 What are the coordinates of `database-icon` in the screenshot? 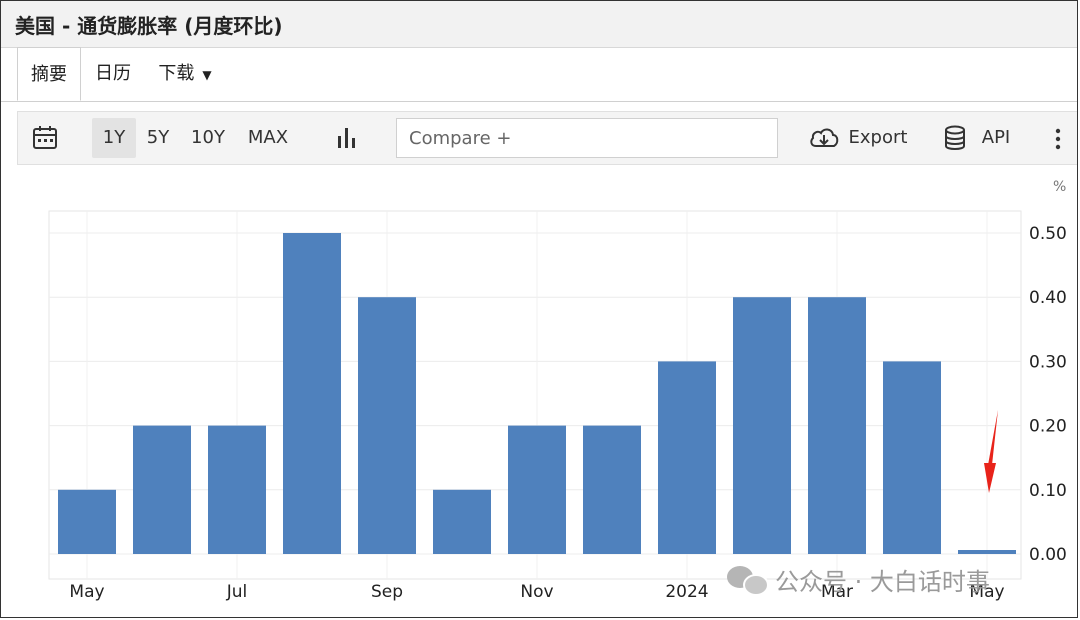 It's located at (955, 140).